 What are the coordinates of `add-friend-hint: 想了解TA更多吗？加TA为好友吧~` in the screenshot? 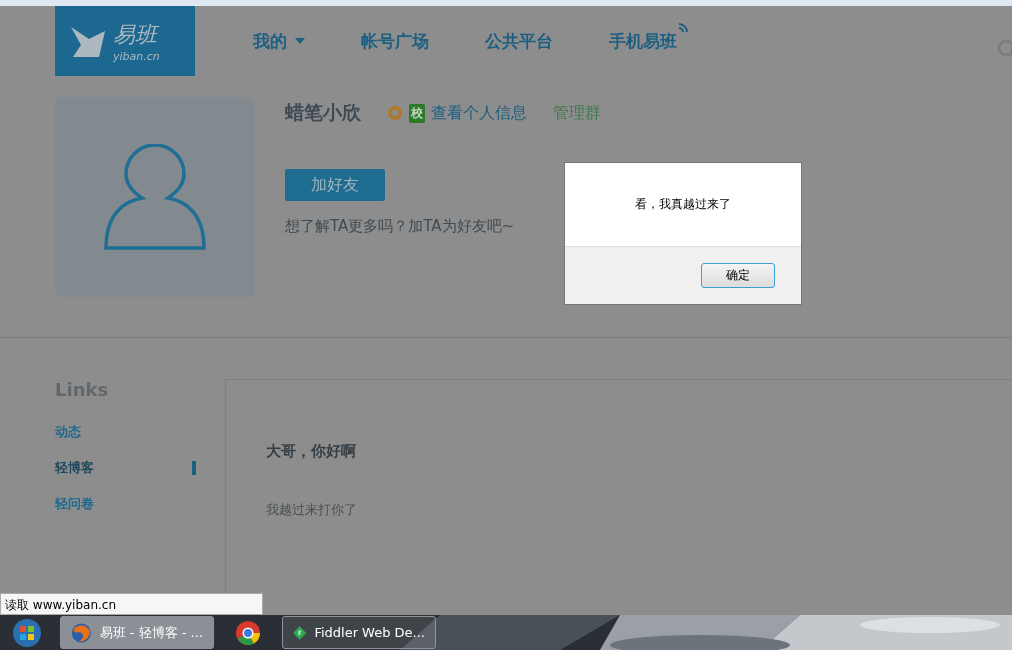 It's located at (400, 226).